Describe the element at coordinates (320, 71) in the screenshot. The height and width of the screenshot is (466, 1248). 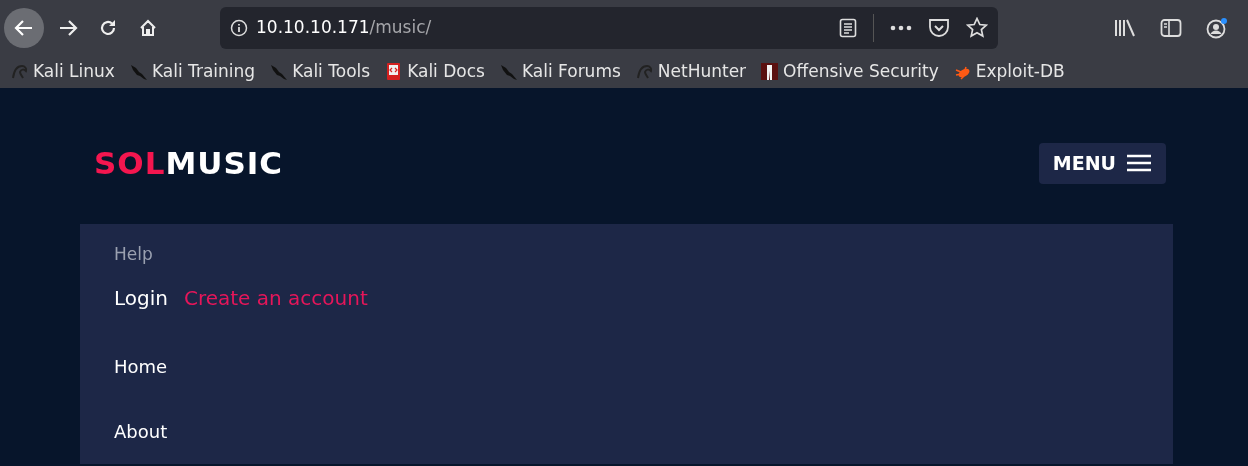
I see `bookmark: Kali Tools` at that location.